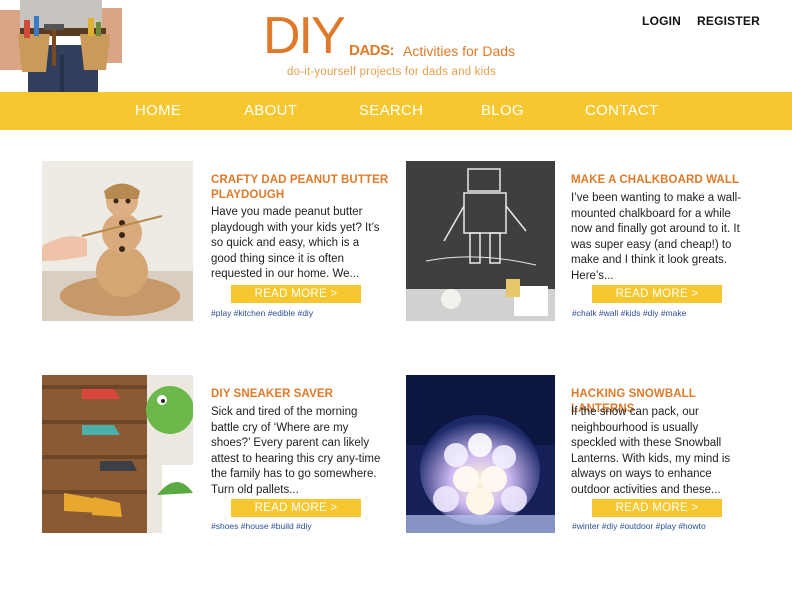 The width and height of the screenshot is (792, 612). What do you see at coordinates (303, 394) in the screenshot?
I see `post-title: DIY SNEAKER SAVER` at bounding box center [303, 394].